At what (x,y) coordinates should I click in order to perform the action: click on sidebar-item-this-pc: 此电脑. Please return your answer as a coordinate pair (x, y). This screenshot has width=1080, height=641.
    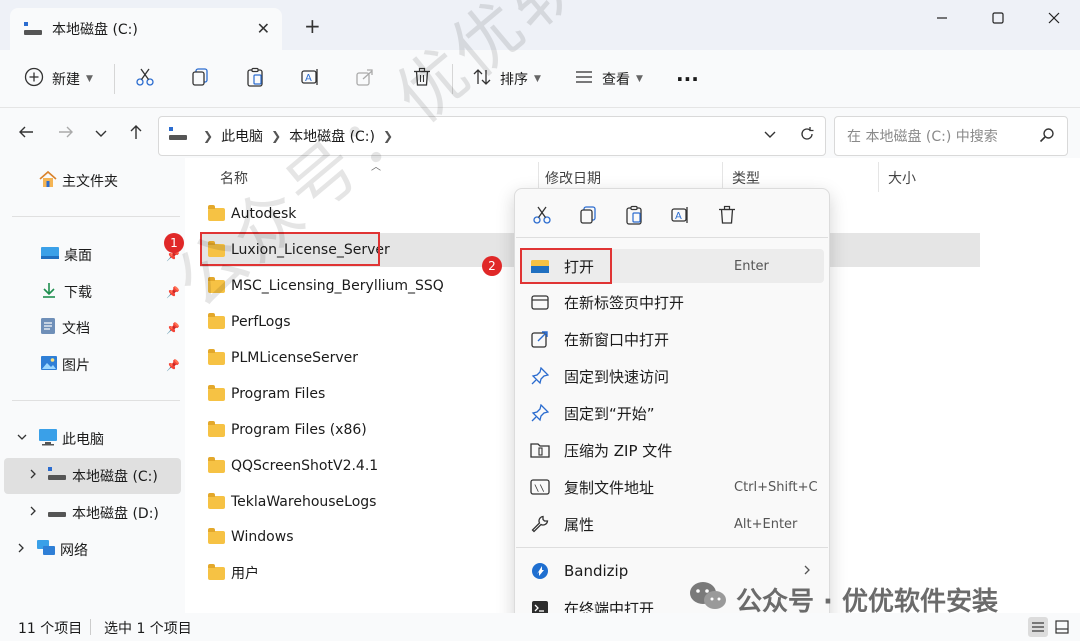
    Looking at the image, I should click on (60, 439).